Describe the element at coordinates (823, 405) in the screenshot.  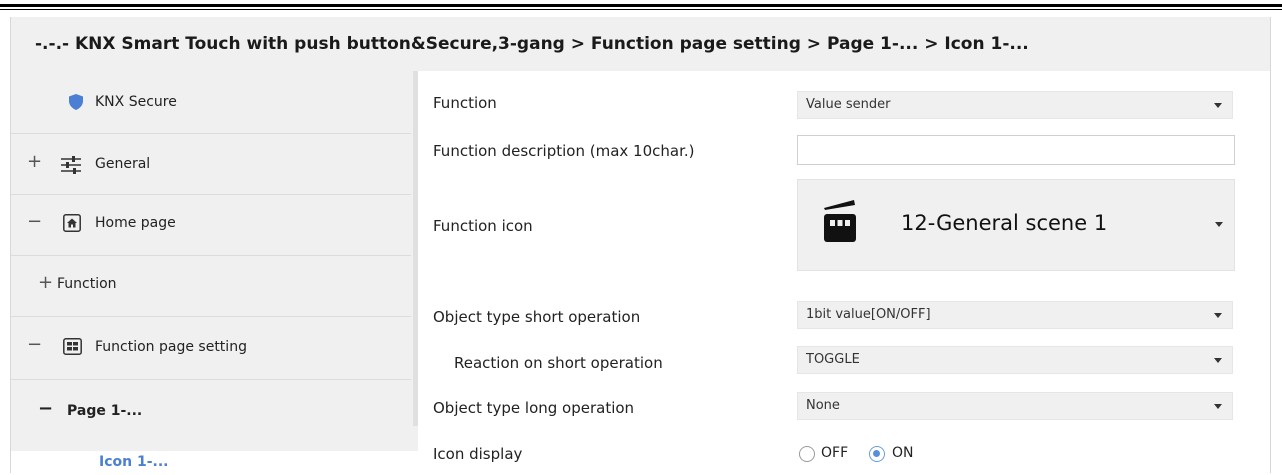
I see `long-operation-type-value: None` at that location.